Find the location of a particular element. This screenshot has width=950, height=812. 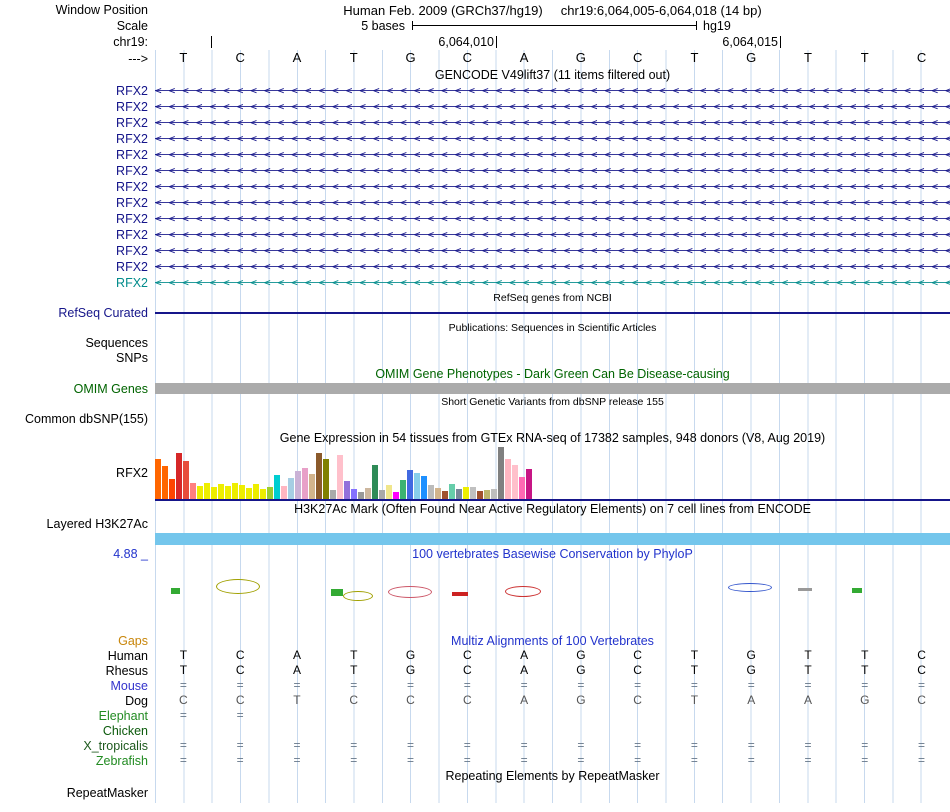

gtex-gene-label: RFX2 is located at coordinates (77, 473).